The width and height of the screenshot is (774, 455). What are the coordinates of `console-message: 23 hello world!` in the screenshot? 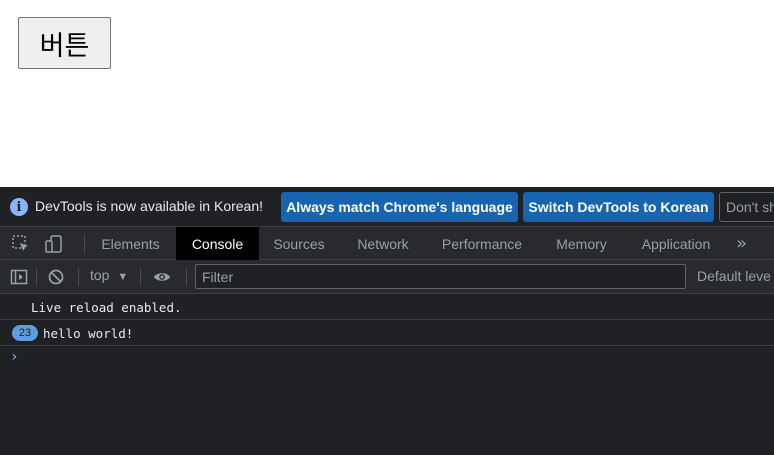 It's located at (387, 333).